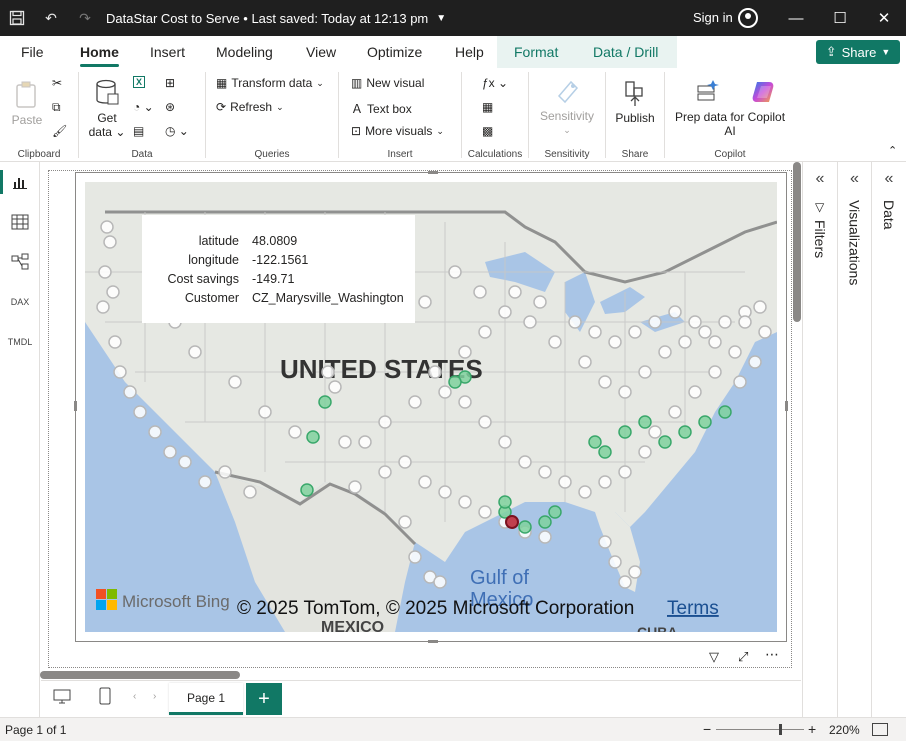 The image size is (906, 741). What do you see at coordinates (797, 242) in the screenshot?
I see `vertical-scrollbar` at bounding box center [797, 242].